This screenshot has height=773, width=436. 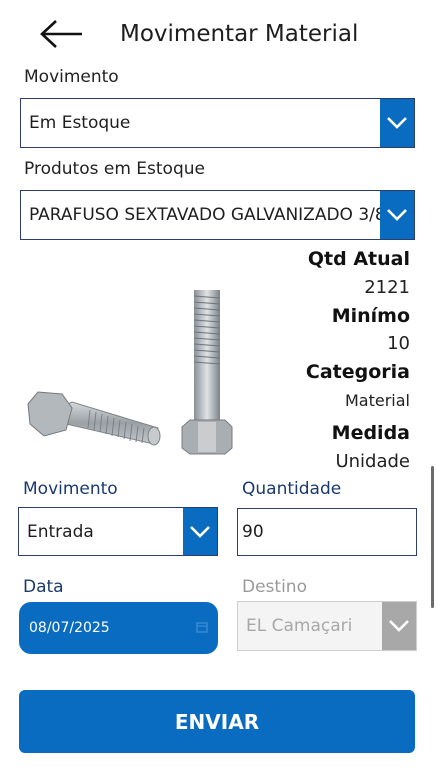 I want to click on medida-value: Unidade, so click(x=372, y=461).